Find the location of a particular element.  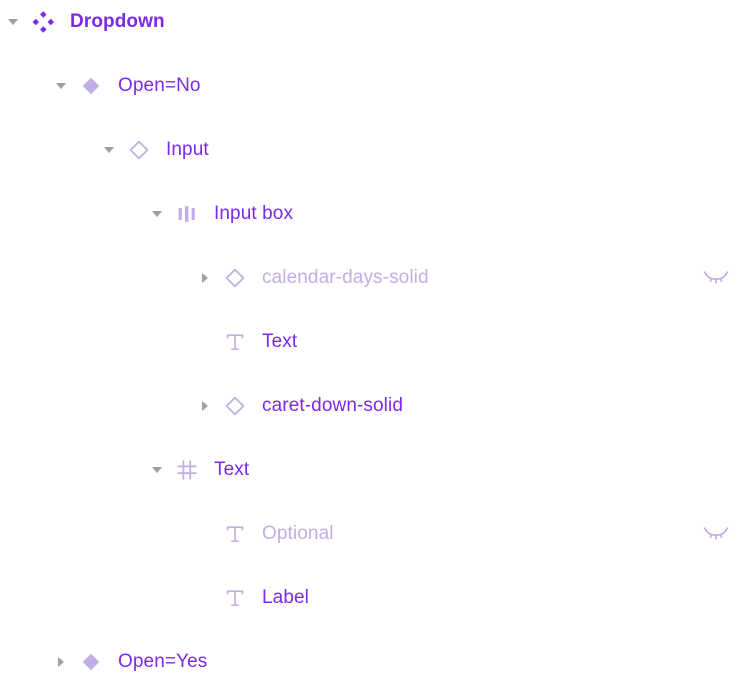

frame-hash-icon is located at coordinates (187, 470).